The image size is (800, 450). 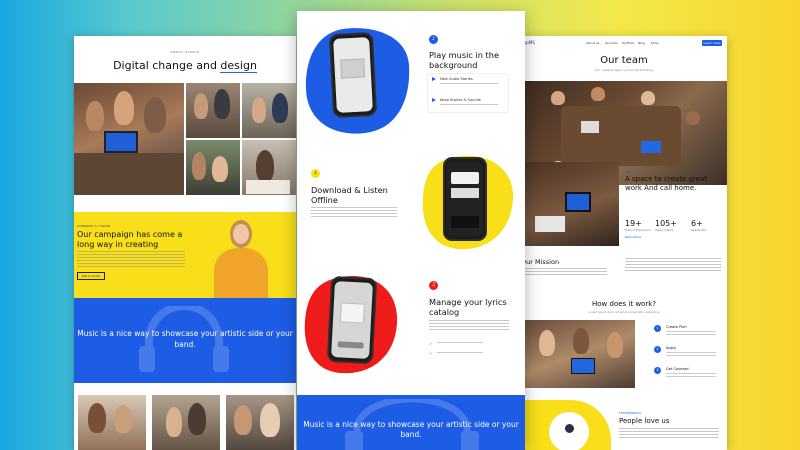 I want to click on nav-about: About us, so click(x=592, y=43).